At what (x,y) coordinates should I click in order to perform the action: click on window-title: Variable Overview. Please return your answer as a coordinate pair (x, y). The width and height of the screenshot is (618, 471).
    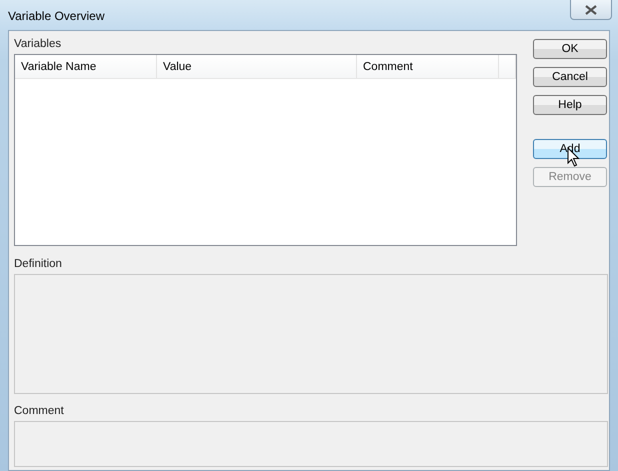
    Looking at the image, I should click on (56, 16).